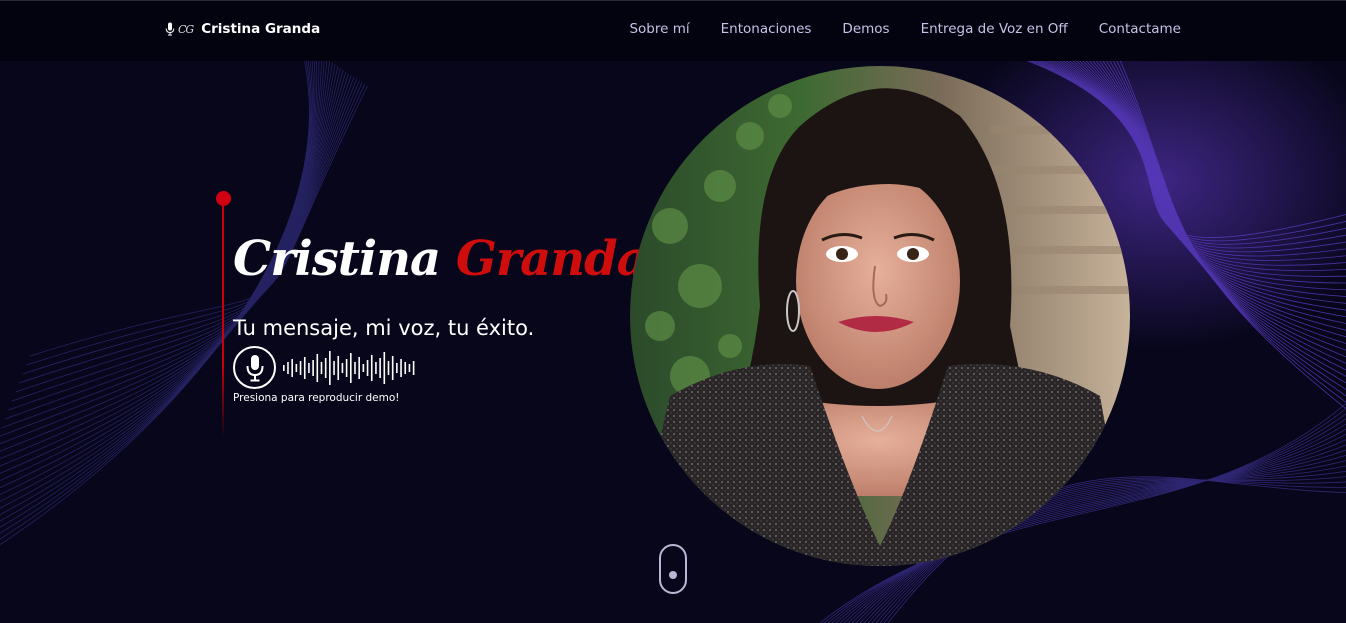 The image size is (1346, 623). Describe the element at coordinates (384, 328) in the screenshot. I see `hero-tagline: Tu mensaje, mi voz, tu éxito.` at that location.